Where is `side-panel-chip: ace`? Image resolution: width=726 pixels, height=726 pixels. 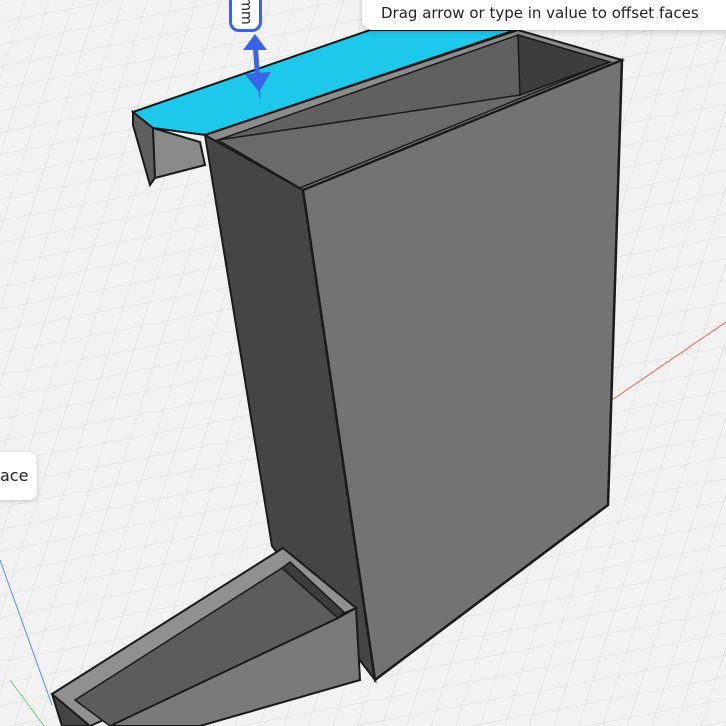
side-panel-chip: ace is located at coordinates (18, 476).